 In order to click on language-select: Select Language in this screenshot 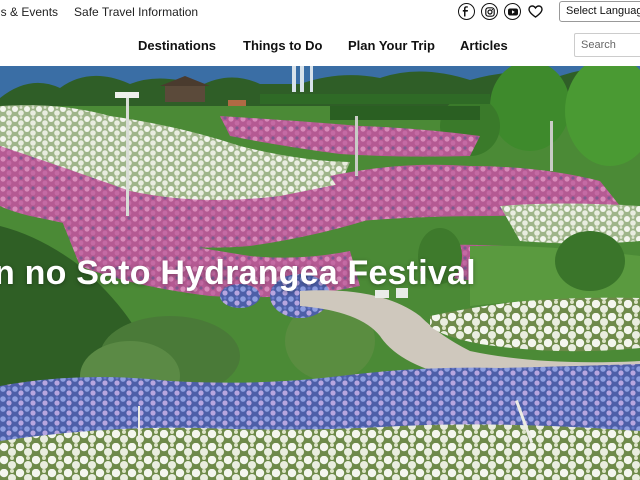, I will do `click(599, 11)`.